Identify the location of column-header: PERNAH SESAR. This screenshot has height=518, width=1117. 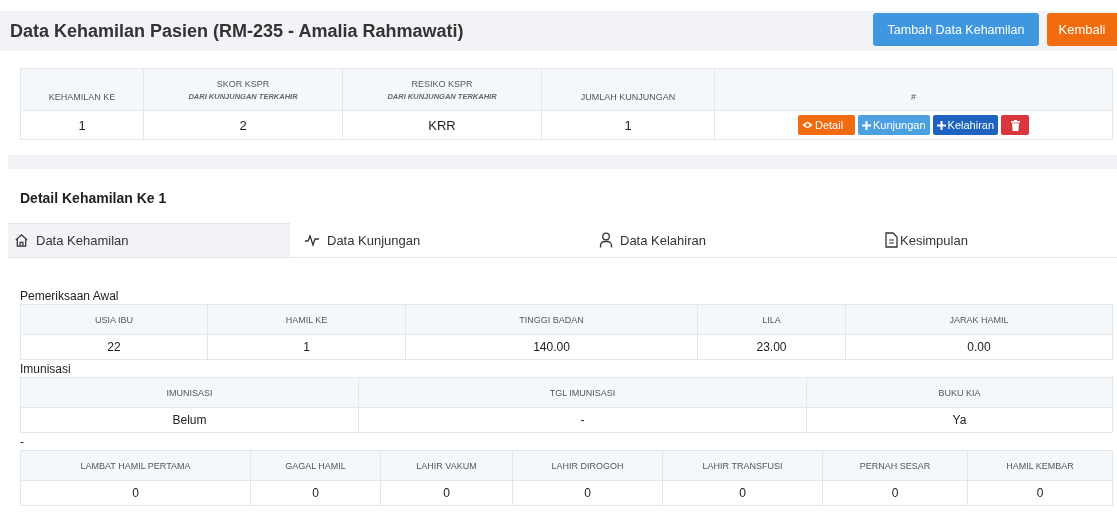
(895, 465).